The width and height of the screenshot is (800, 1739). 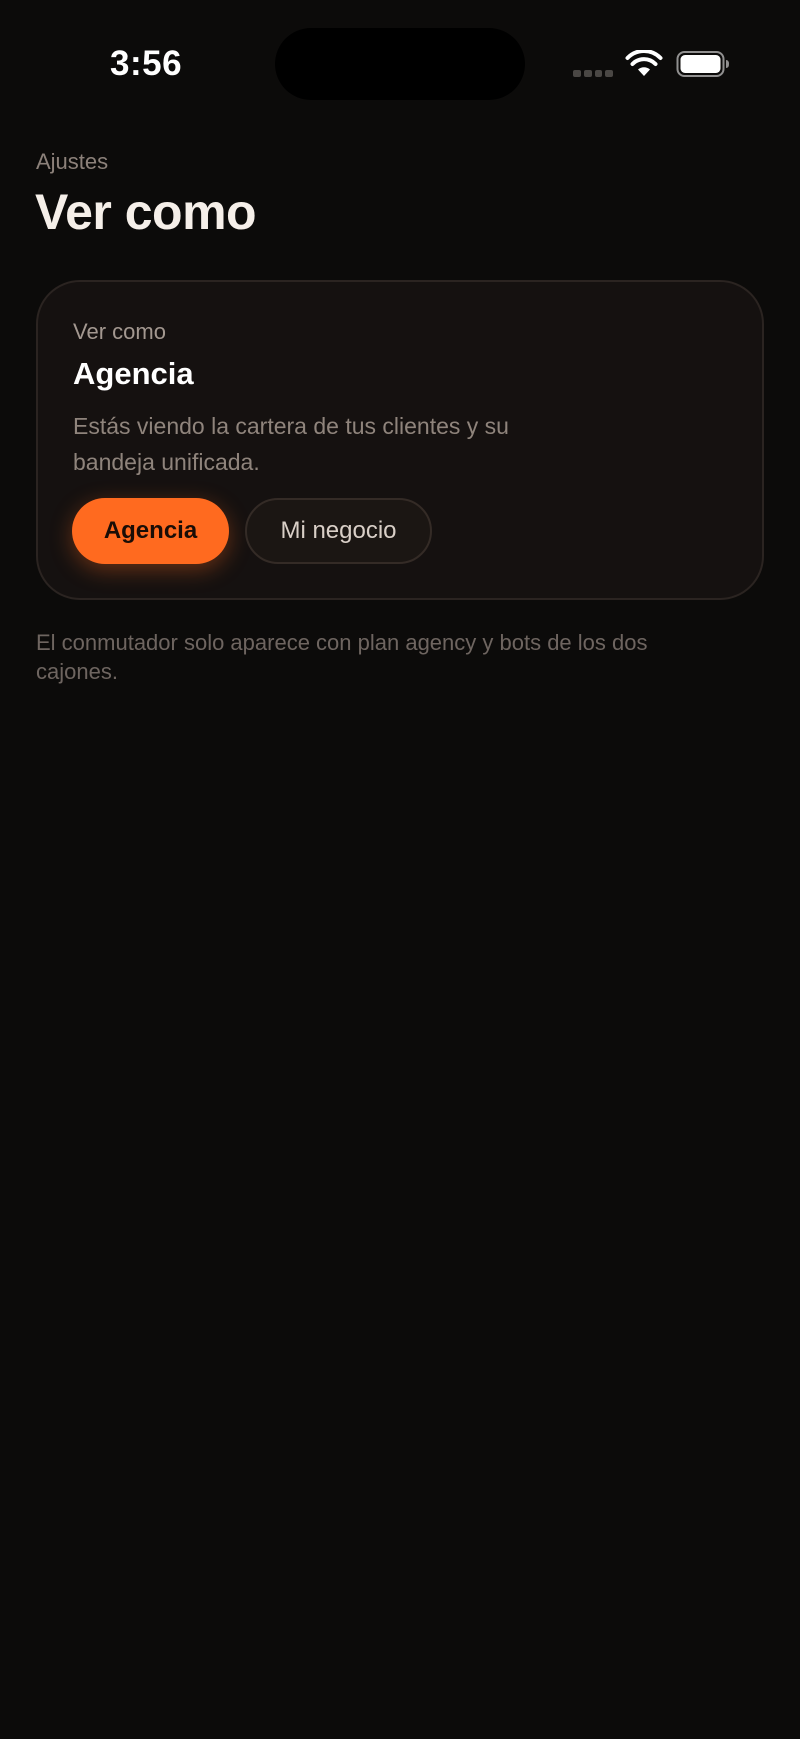 What do you see at coordinates (702, 64) in the screenshot?
I see `battery-icon` at bounding box center [702, 64].